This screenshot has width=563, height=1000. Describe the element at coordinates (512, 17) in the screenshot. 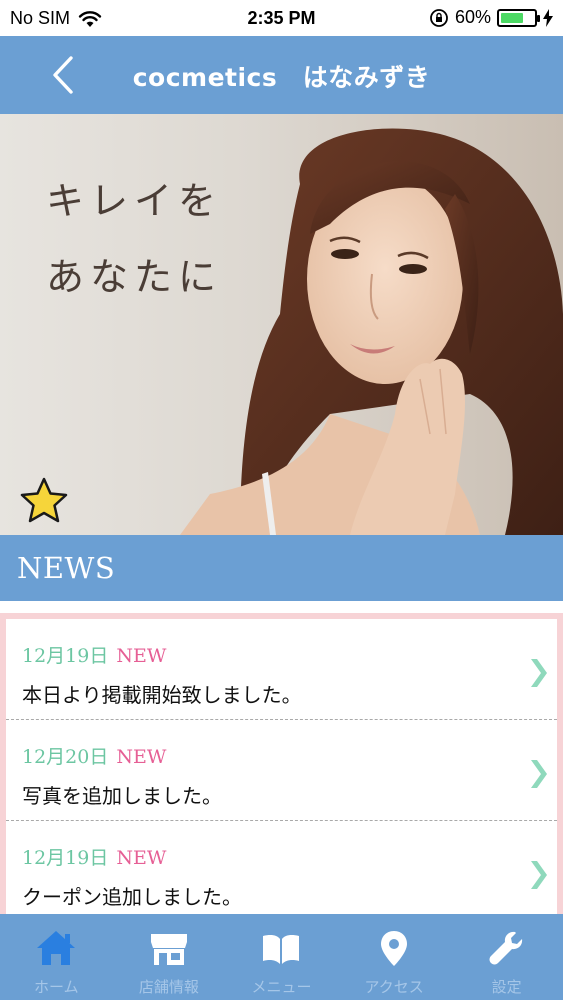

I see `battery-fill` at that location.